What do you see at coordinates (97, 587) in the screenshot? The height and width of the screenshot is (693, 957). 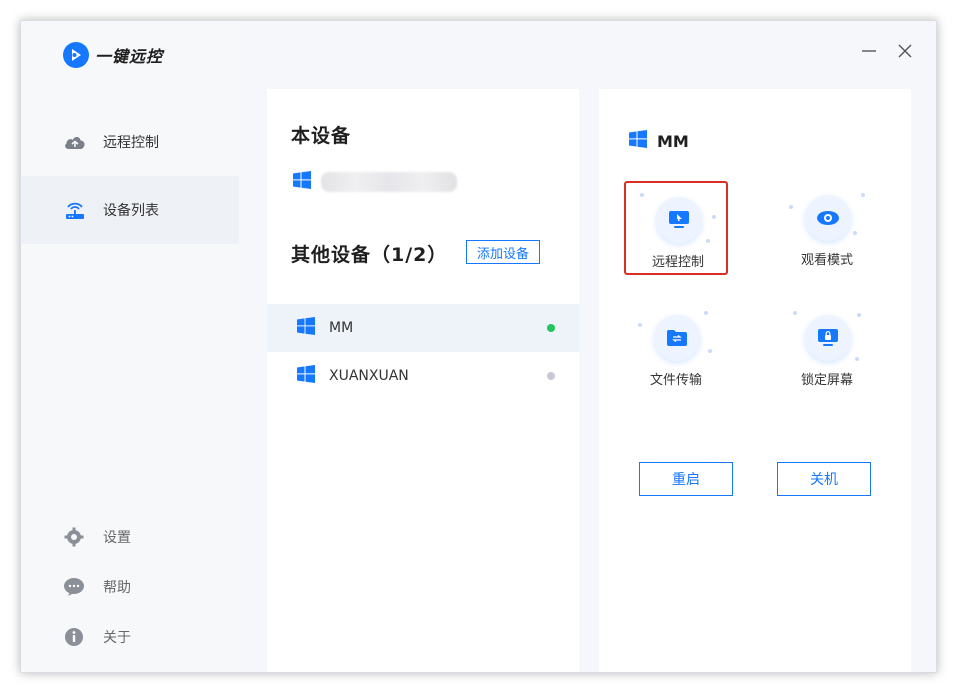 I see `sidebar-item-help: 帮助` at bounding box center [97, 587].